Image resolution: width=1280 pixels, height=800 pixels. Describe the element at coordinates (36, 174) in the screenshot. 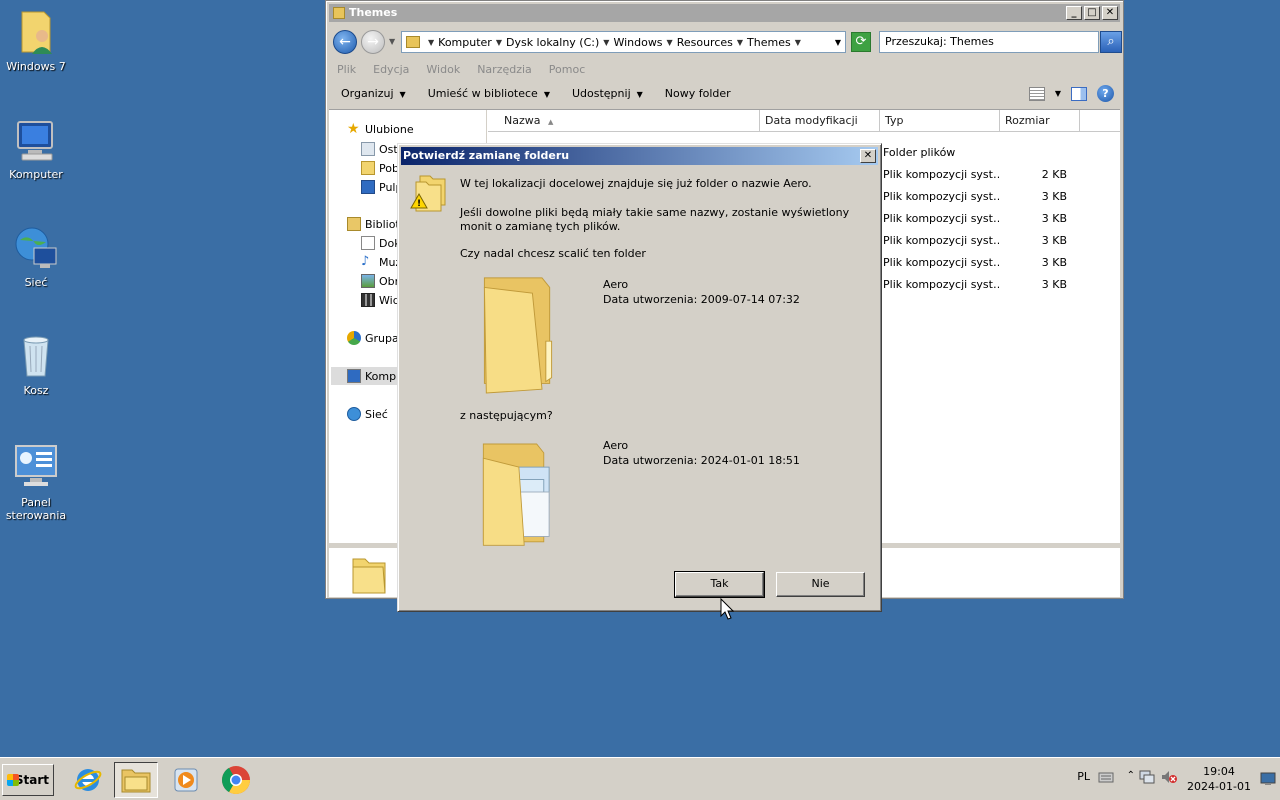

I see `desktop-icon-label: Komputer` at that location.